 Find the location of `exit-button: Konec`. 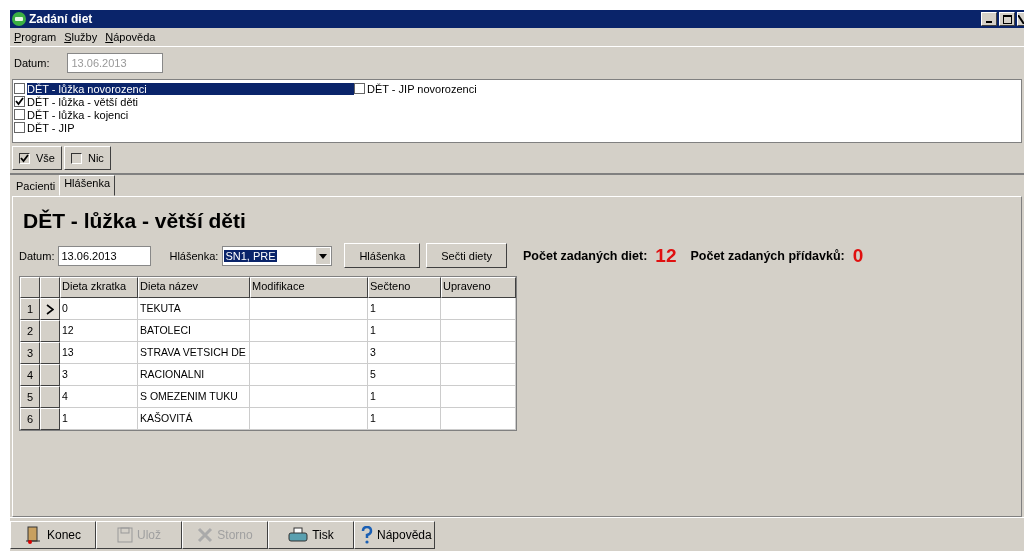

exit-button: Konec is located at coordinates (53, 535).